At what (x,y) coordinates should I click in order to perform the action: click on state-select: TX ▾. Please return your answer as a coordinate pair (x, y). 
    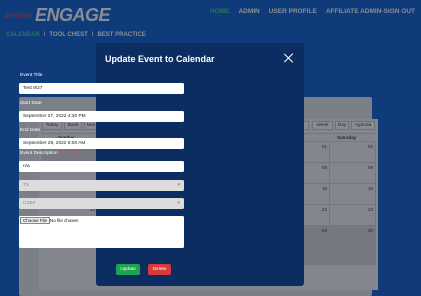
    Looking at the image, I should click on (101, 185).